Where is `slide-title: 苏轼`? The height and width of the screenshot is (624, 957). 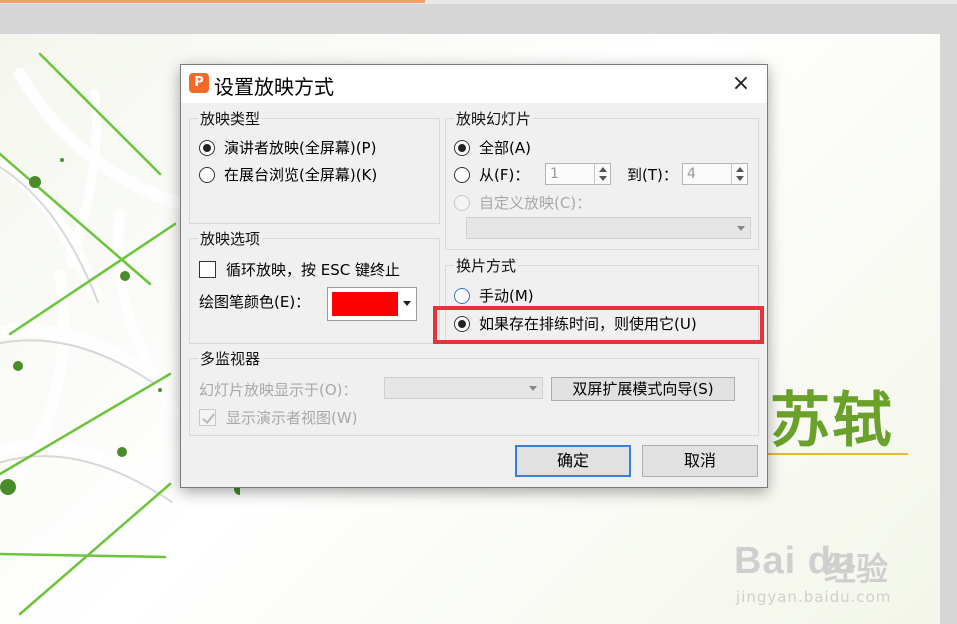
slide-title: 苏轼 is located at coordinates (832, 421).